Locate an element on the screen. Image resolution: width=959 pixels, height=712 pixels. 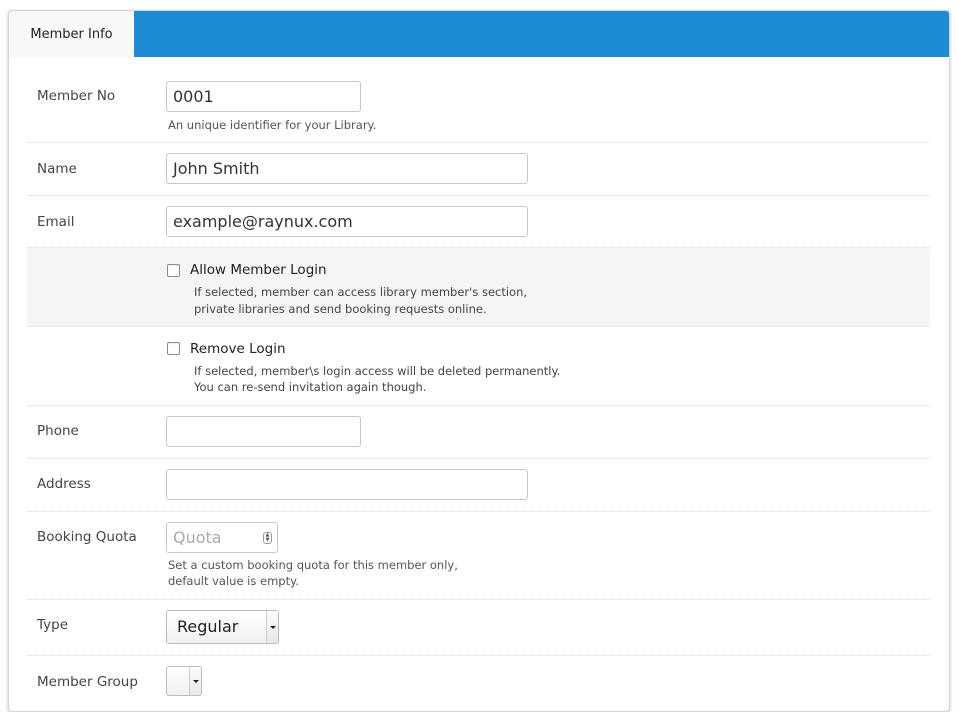
phone-row: Phone is located at coordinates (478, 432).